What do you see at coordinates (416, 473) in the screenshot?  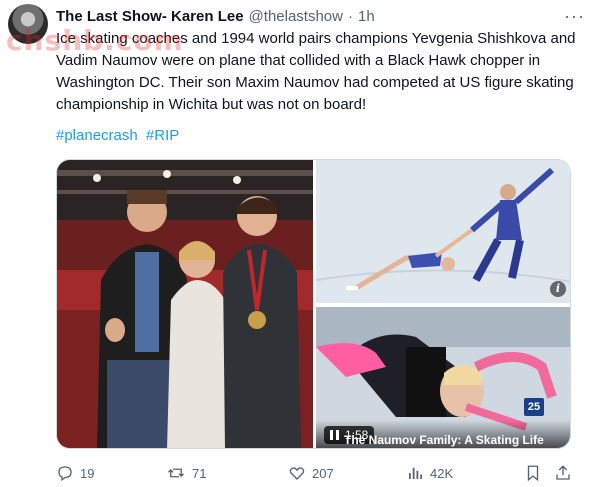 I see `views-icon` at bounding box center [416, 473].